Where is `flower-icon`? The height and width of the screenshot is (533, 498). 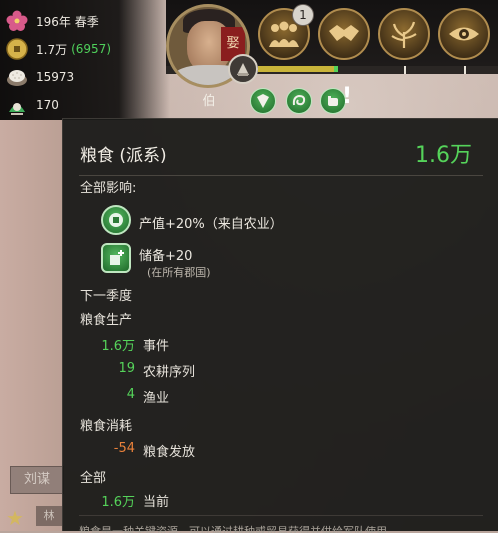
flower-icon is located at coordinates (17, 21).